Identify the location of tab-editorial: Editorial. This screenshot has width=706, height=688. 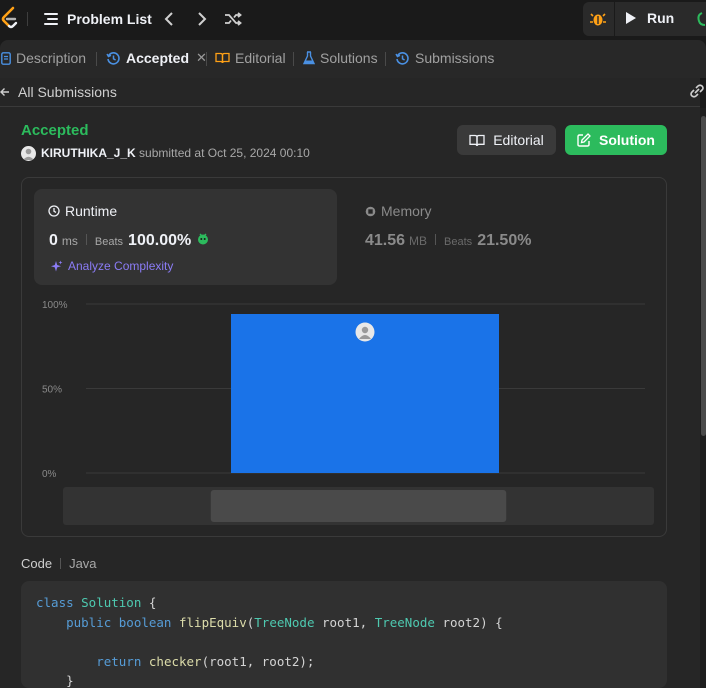
(250, 58).